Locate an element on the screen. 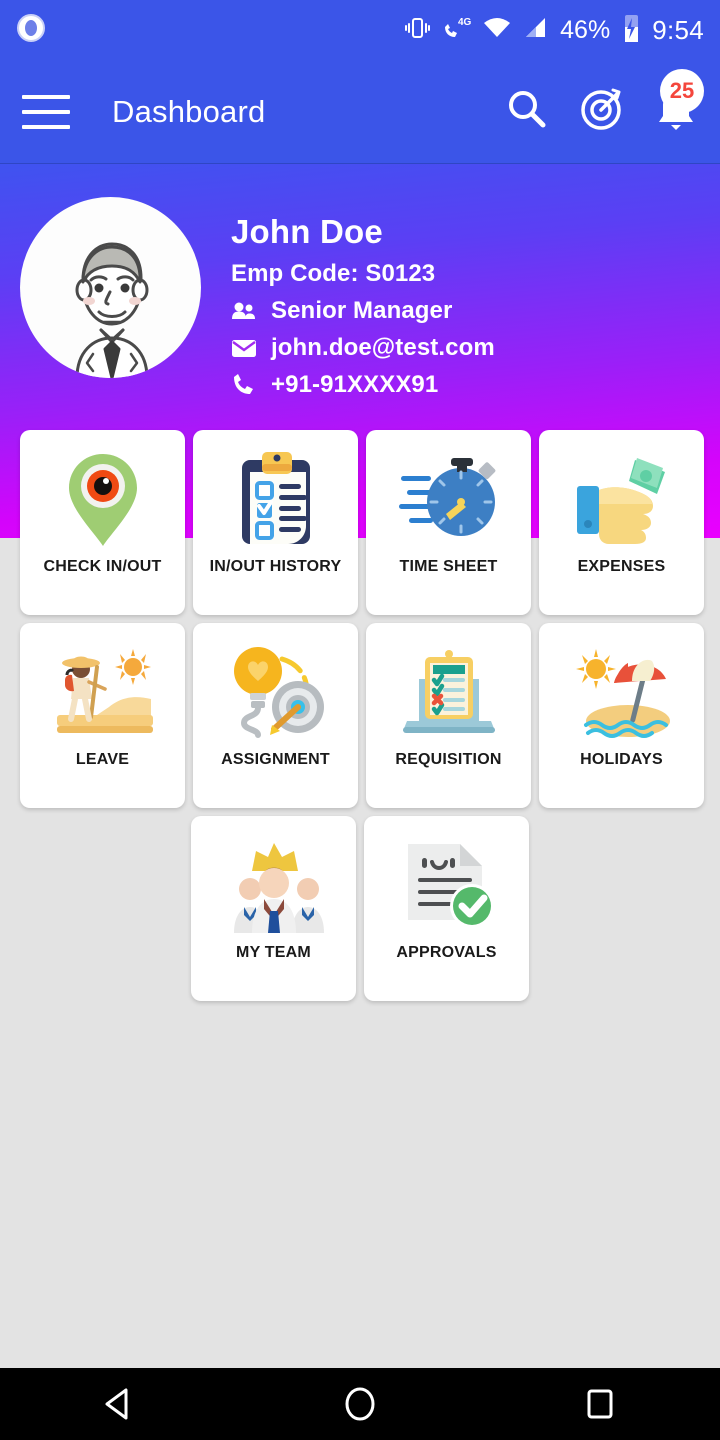 The height and width of the screenshot is (1440, 720). hamburger-menu-icon is located at coordinates (46, 111).